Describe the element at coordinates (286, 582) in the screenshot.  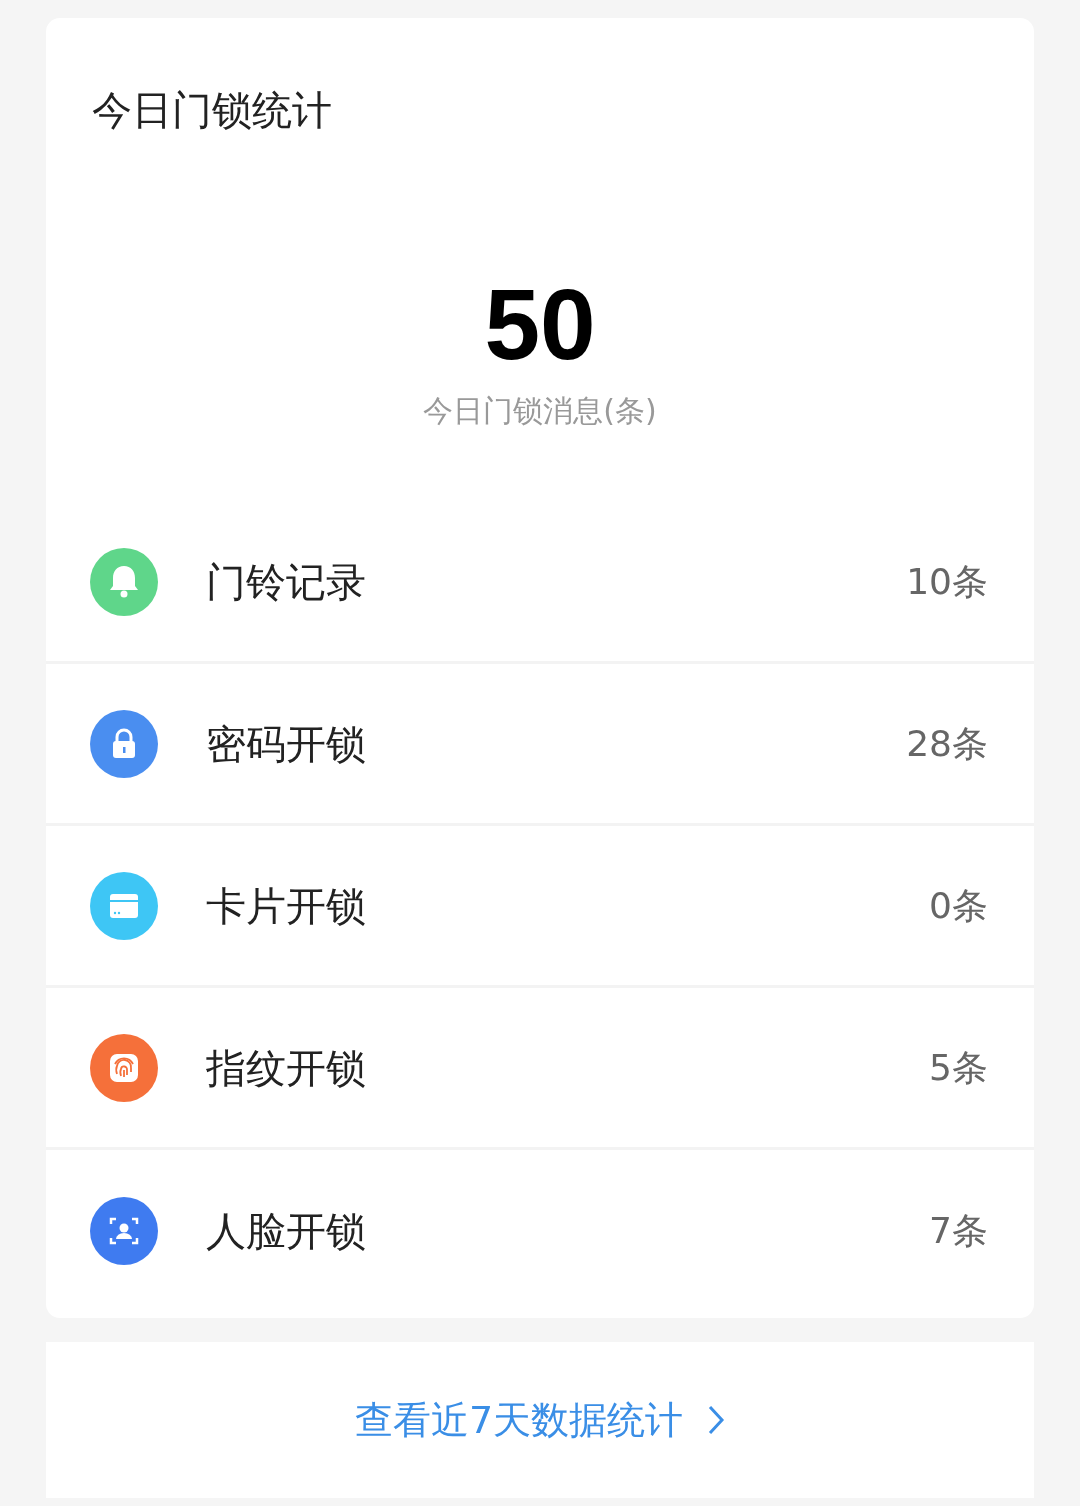
I see `item-label: 门铃记录` at that location.